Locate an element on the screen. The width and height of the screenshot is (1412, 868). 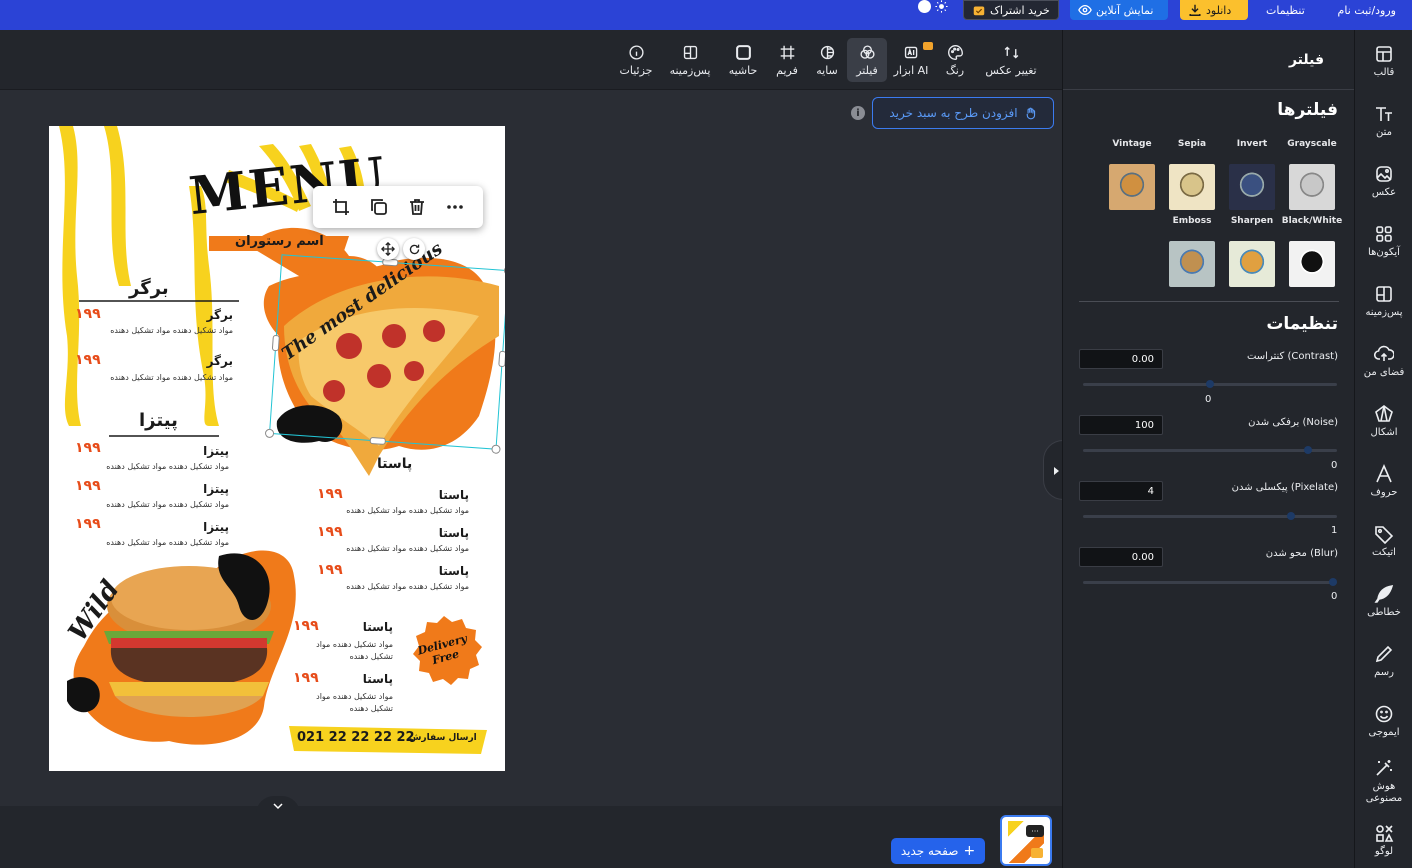
pixelate-input: 4 is located at coordinates (1121, 491).